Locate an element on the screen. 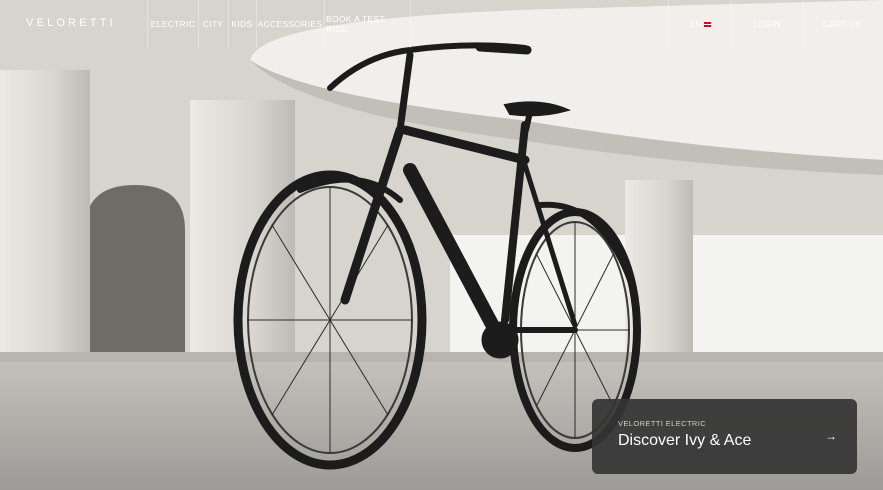 This screenshot has height=490, width=883. language-selector: EN is located at coordinates (700, 24).